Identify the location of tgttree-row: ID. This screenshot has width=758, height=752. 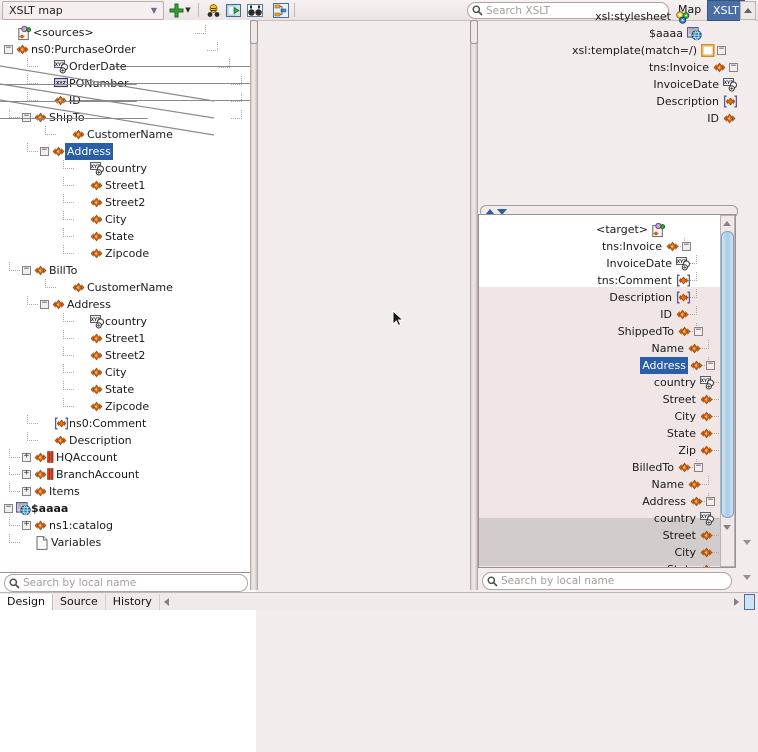
(680, 314).